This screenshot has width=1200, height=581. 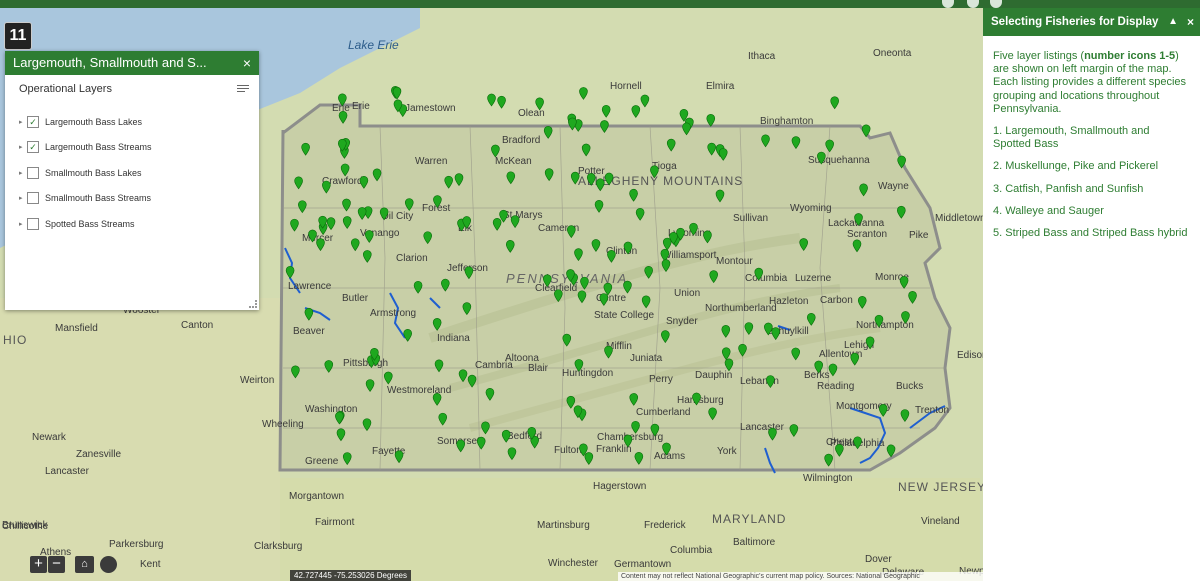 What do you see at coordinates (132, 122) in the screenshot?
I see `layer-row: ▸ ✓ Largemouth Bass Lakes` at bounding box center [132, 122].